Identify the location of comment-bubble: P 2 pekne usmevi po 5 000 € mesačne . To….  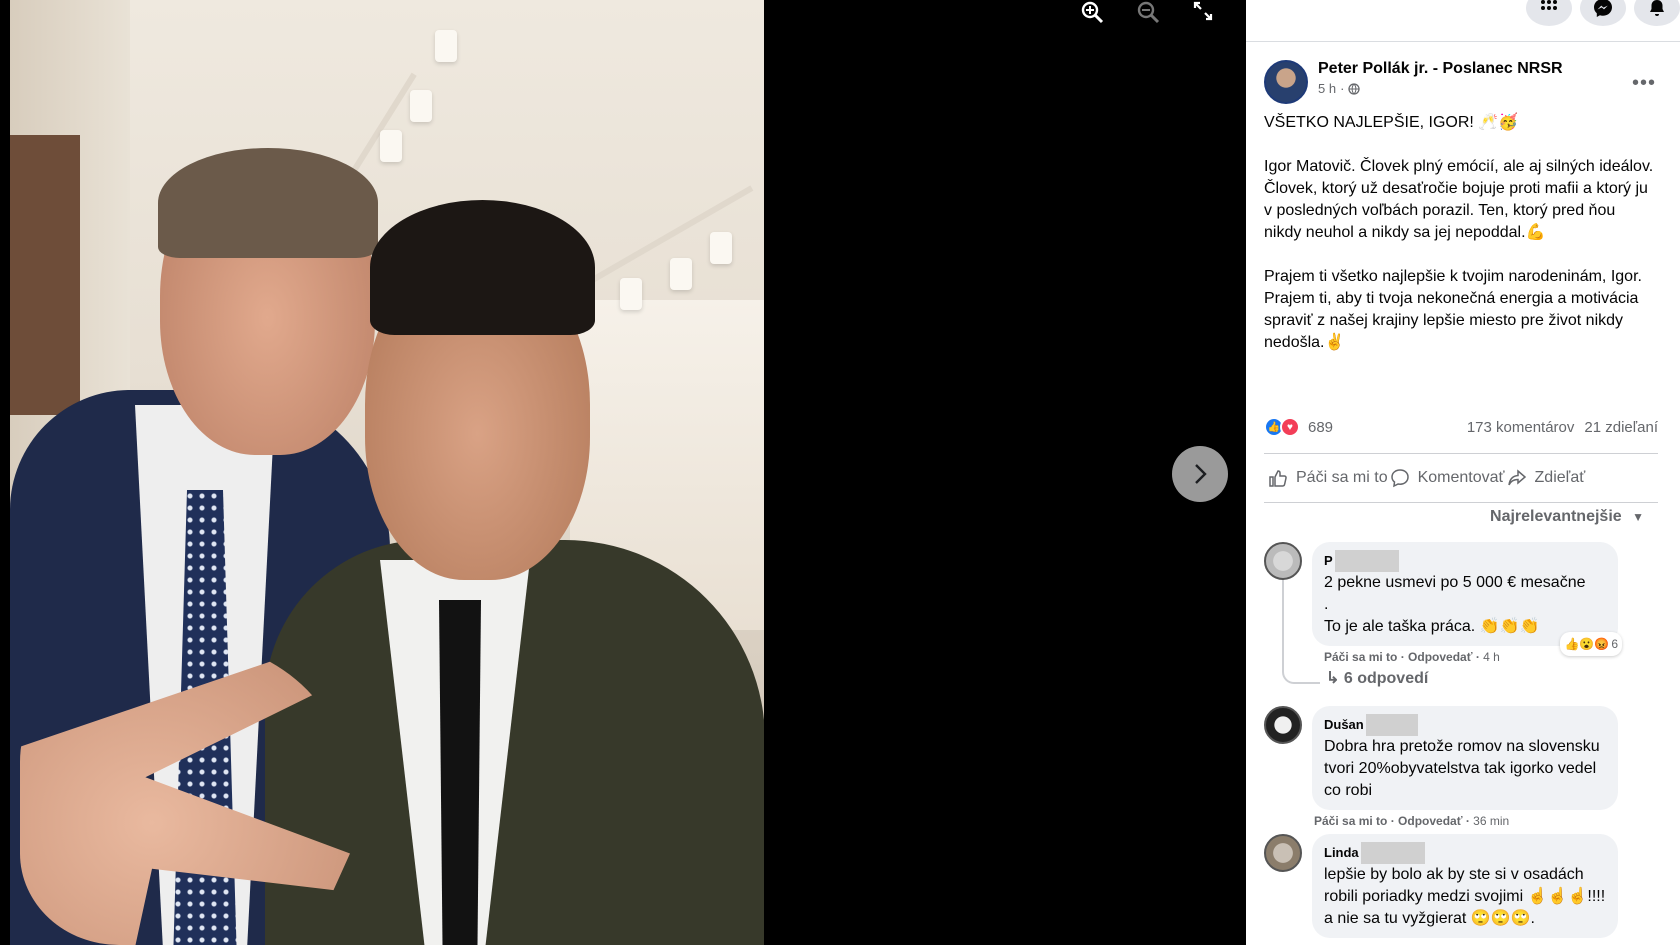
(1467, 599).